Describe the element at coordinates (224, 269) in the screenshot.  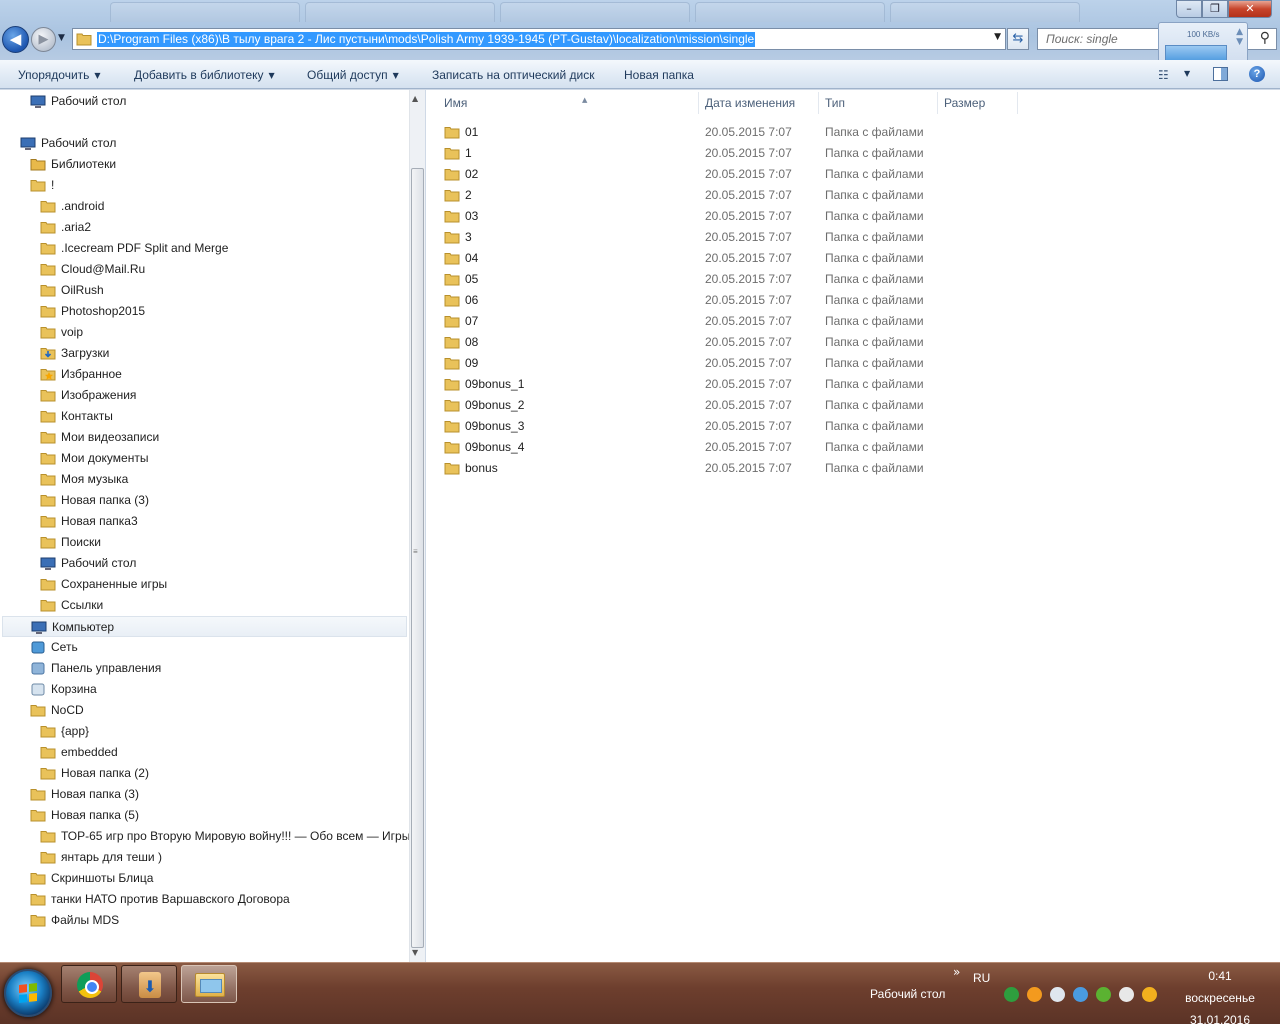
I see `nav-tree-item: Cloud@Mail.Ru` at that location.